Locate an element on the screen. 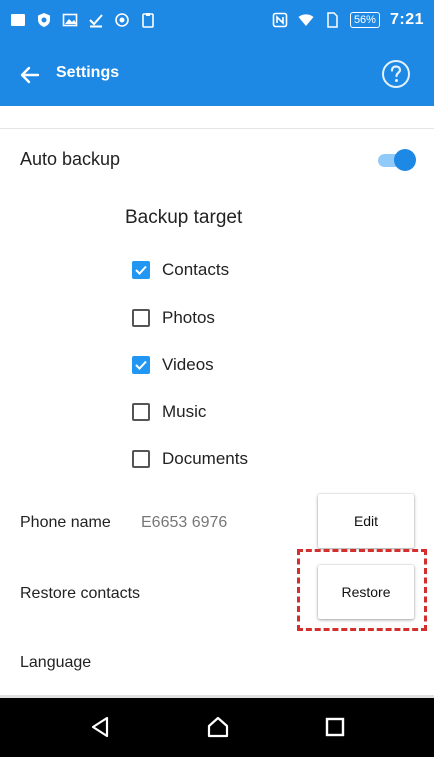 Image resolution: width=434 pixels, height=757 pixels. phone-name-value: E6653 6976 is located at coordinates (184, 522).